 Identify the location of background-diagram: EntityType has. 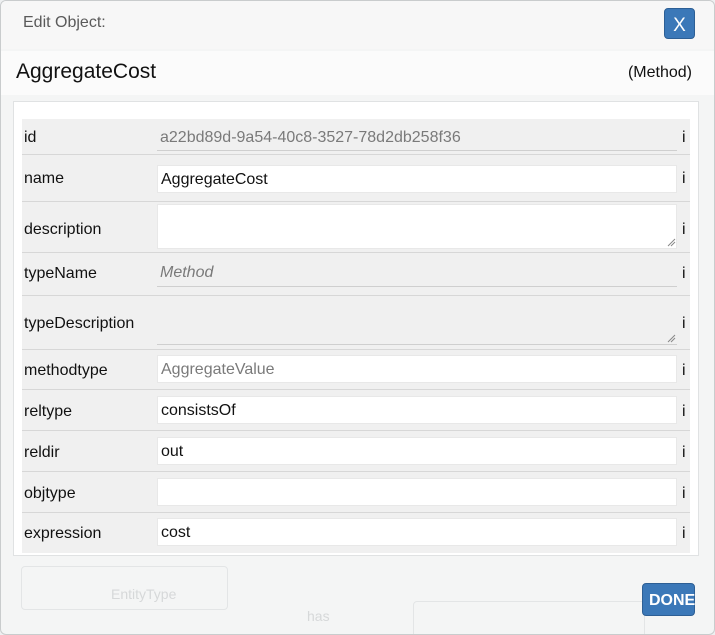
(357, 595).